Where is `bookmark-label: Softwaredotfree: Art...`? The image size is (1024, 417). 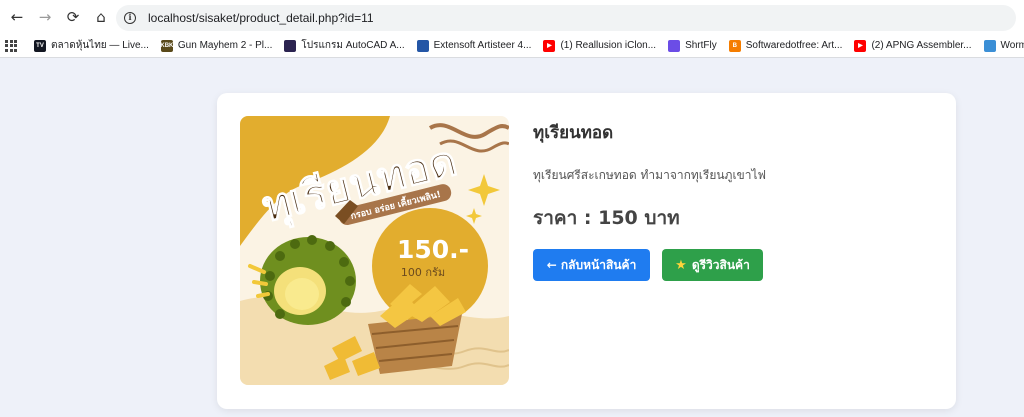
bookmark-label: Softwaredotfree: Art... is located at coordinates (794, 45).